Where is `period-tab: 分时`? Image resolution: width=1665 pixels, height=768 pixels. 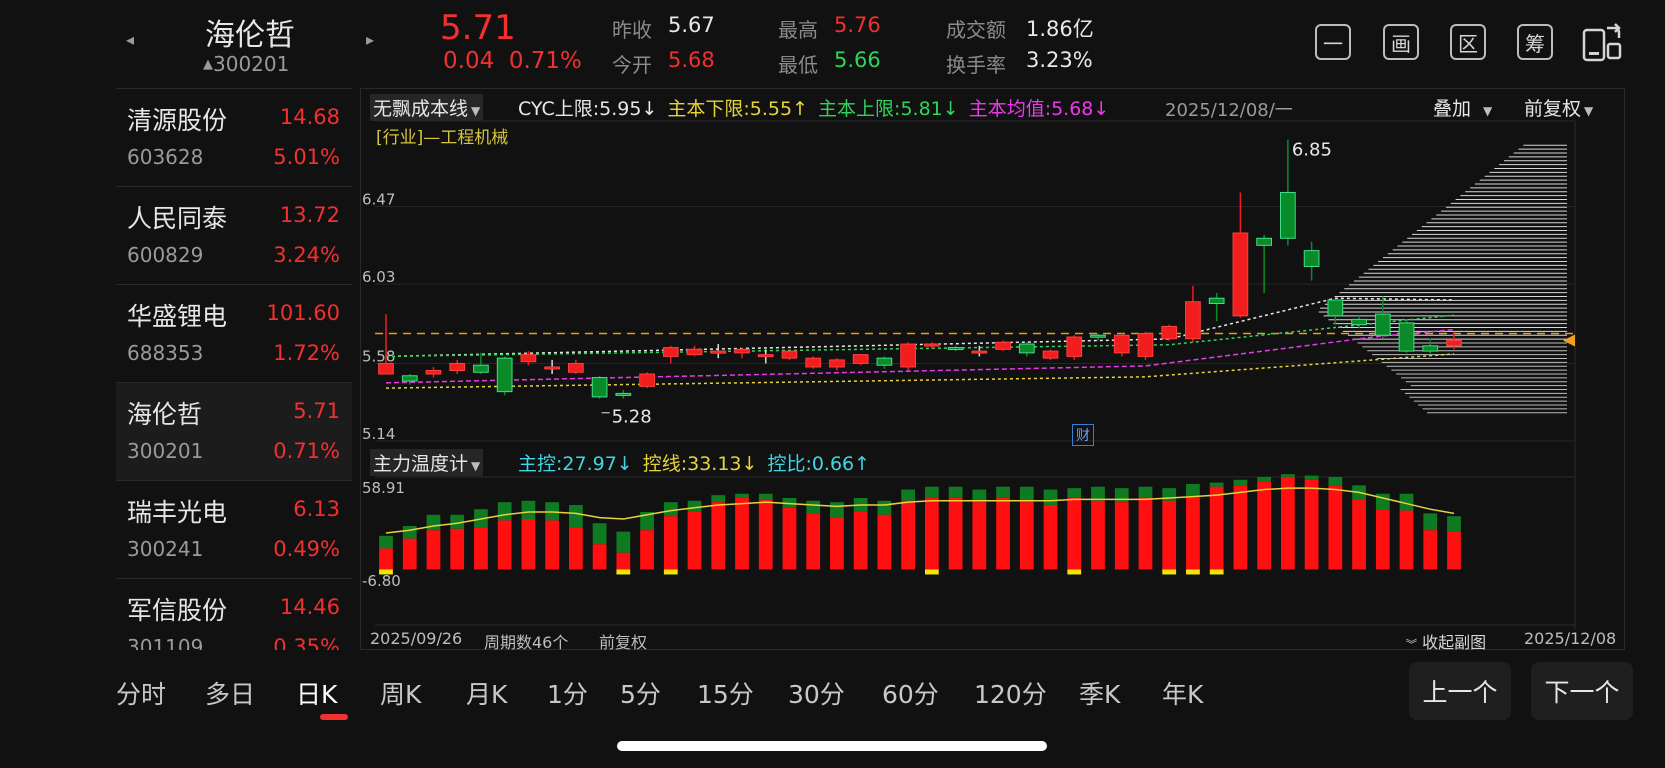
period-tab: 分时 is located at coordinates (141, 693).